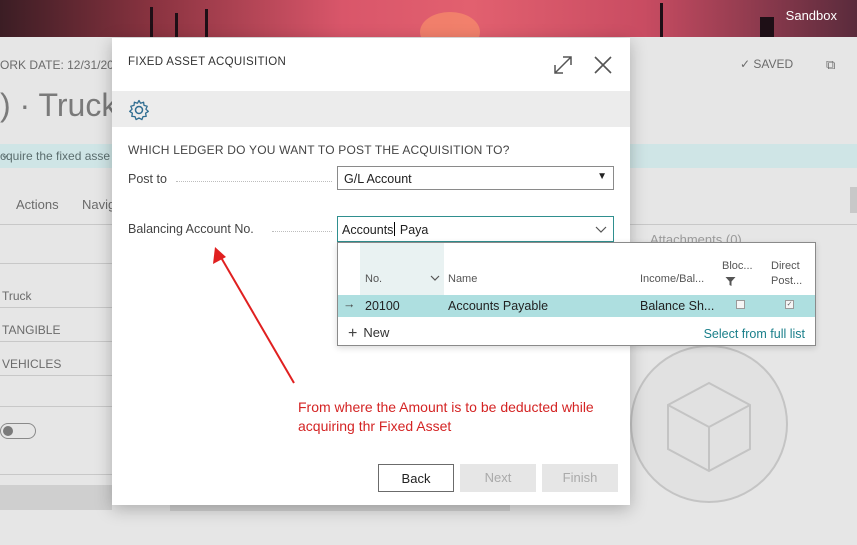 This screenshot has width=857, height=545. Describe the element at coordinates (402, 269) in the screenshot. I see `sorted-column-highlight` at that location.